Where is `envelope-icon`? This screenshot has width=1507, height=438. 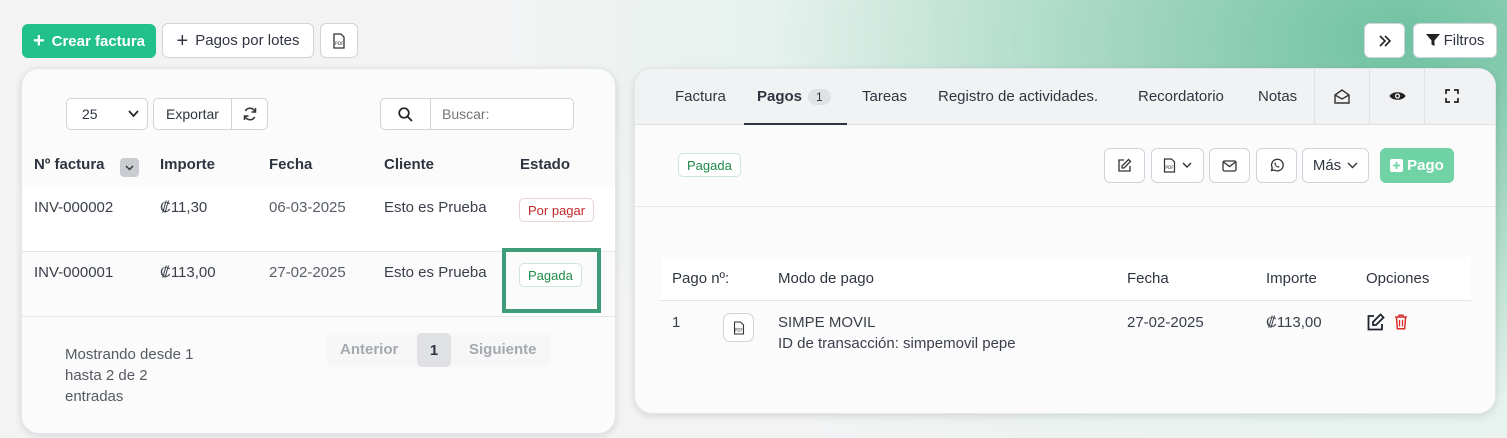
envelope-icon is located at coordinates (1229, 165).